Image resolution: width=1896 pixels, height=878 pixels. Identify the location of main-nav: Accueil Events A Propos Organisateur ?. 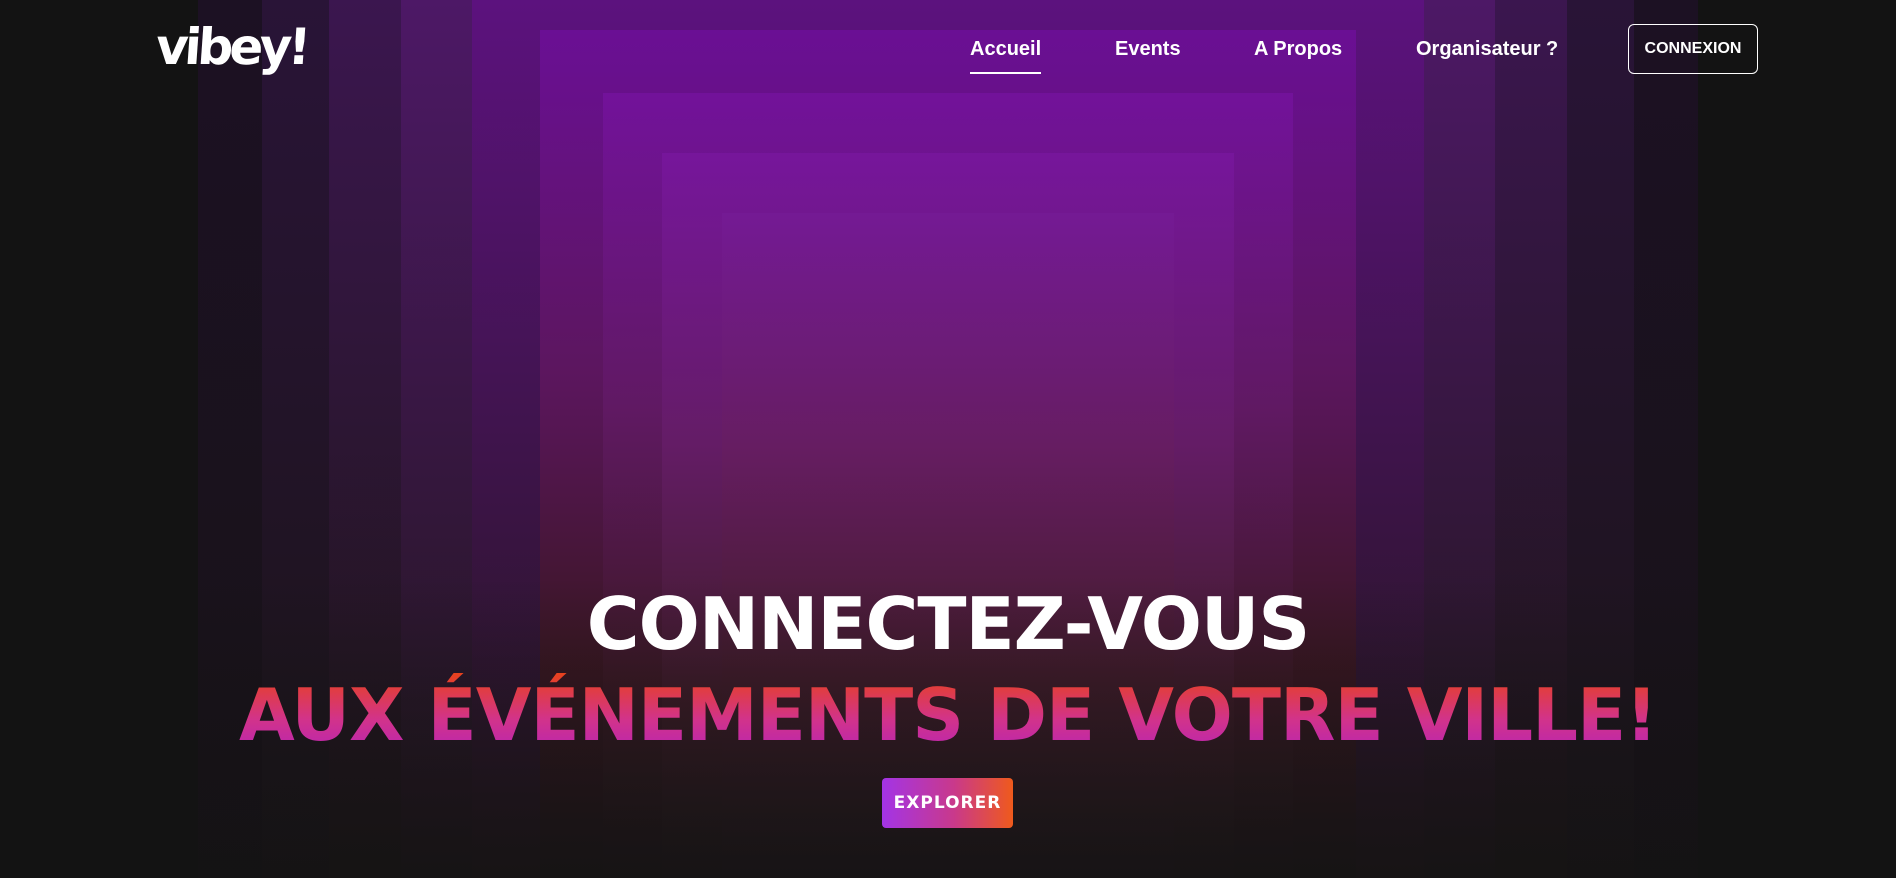
(948, 56).